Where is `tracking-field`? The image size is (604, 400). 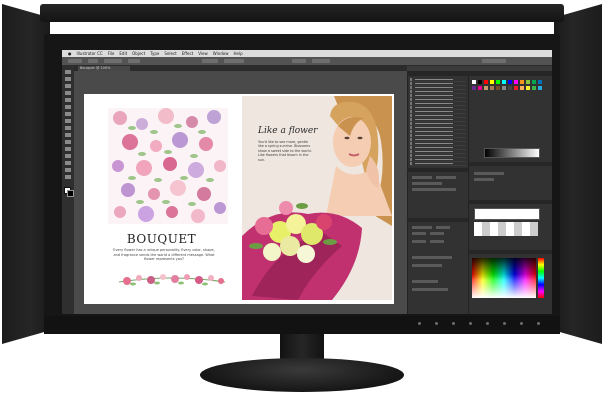 tracking-field is located at coordinates (419, 241).